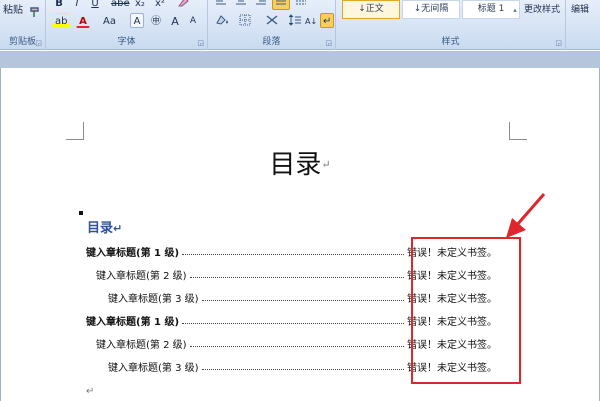 This screenshot has height=401, width=600. Describe the element at coordinates (526, 215) in the screenshot. I see `annotation-arrow-icon` at that location.